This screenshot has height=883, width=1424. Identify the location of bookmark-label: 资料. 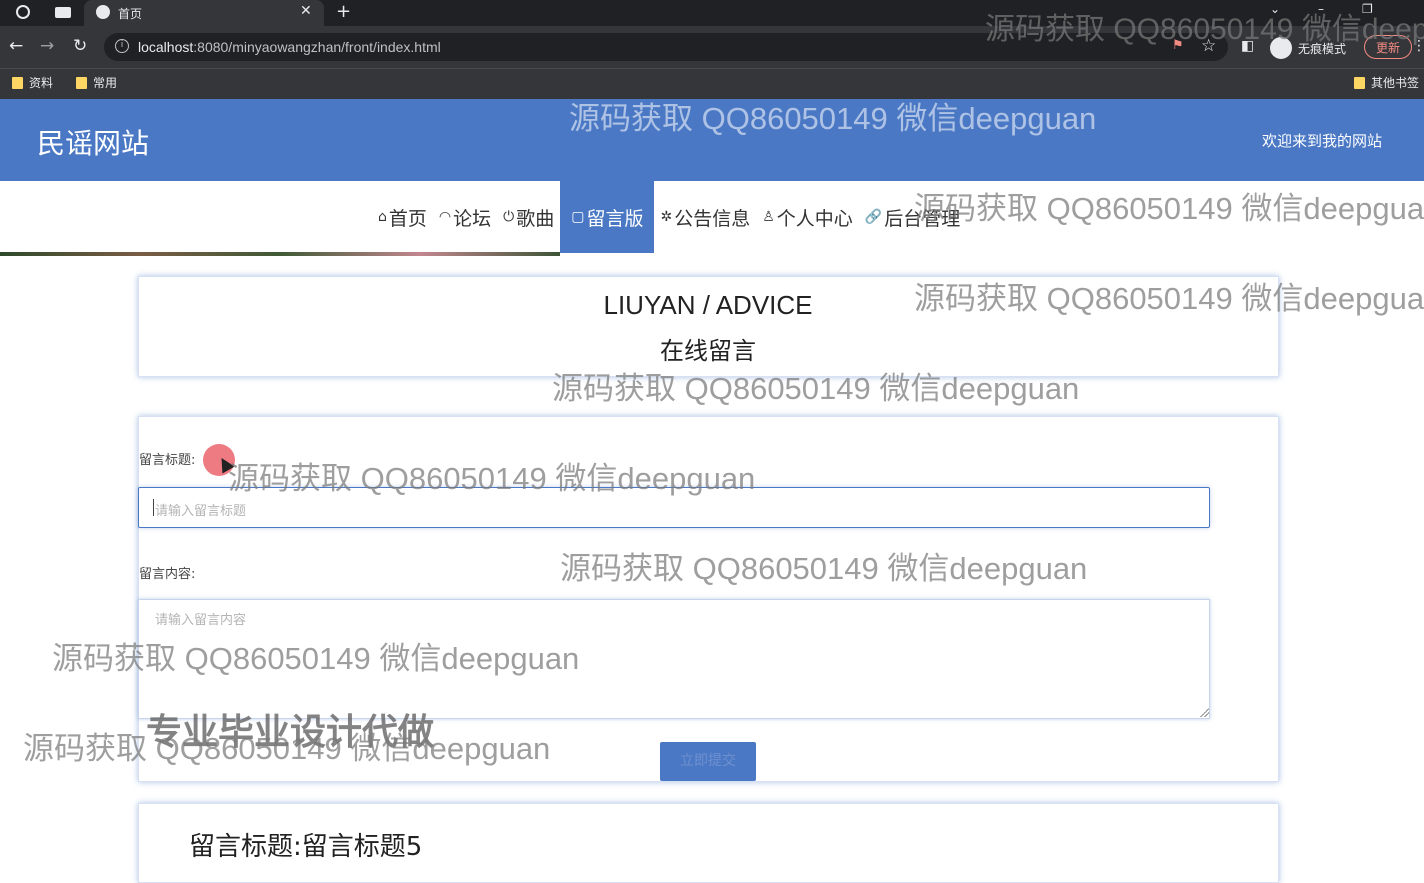
(41, 83).